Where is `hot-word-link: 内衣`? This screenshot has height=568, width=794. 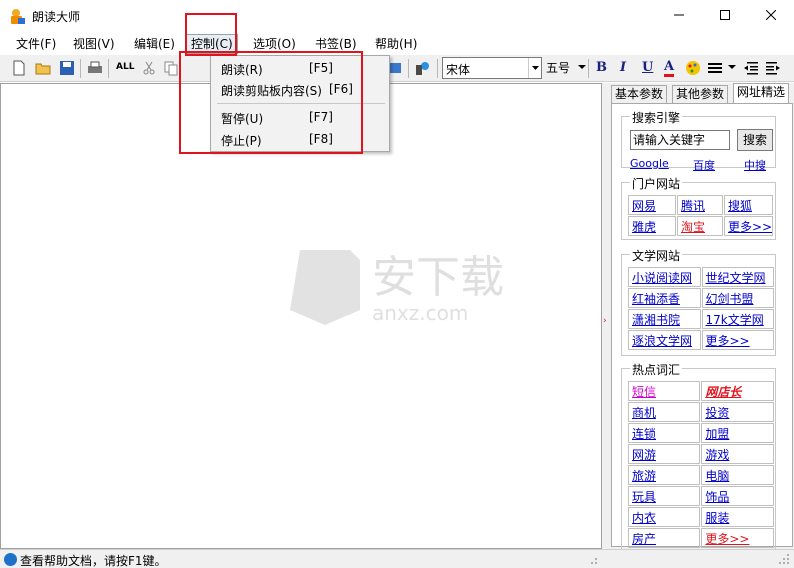 hot-word-link: 内衣 is located at coordinates (664, 517).